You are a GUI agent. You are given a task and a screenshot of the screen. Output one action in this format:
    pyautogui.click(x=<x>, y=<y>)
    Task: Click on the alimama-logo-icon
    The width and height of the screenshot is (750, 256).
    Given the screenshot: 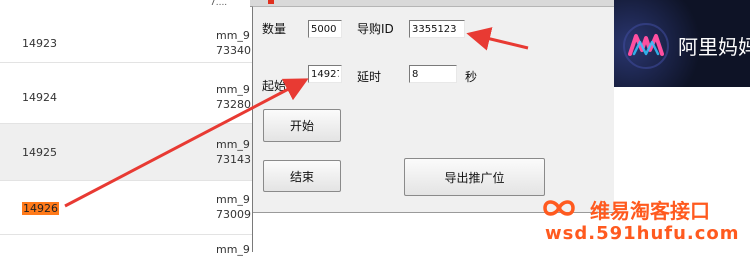 What is the action you would take?
    pyautogui.click(x=646, y=46)
    